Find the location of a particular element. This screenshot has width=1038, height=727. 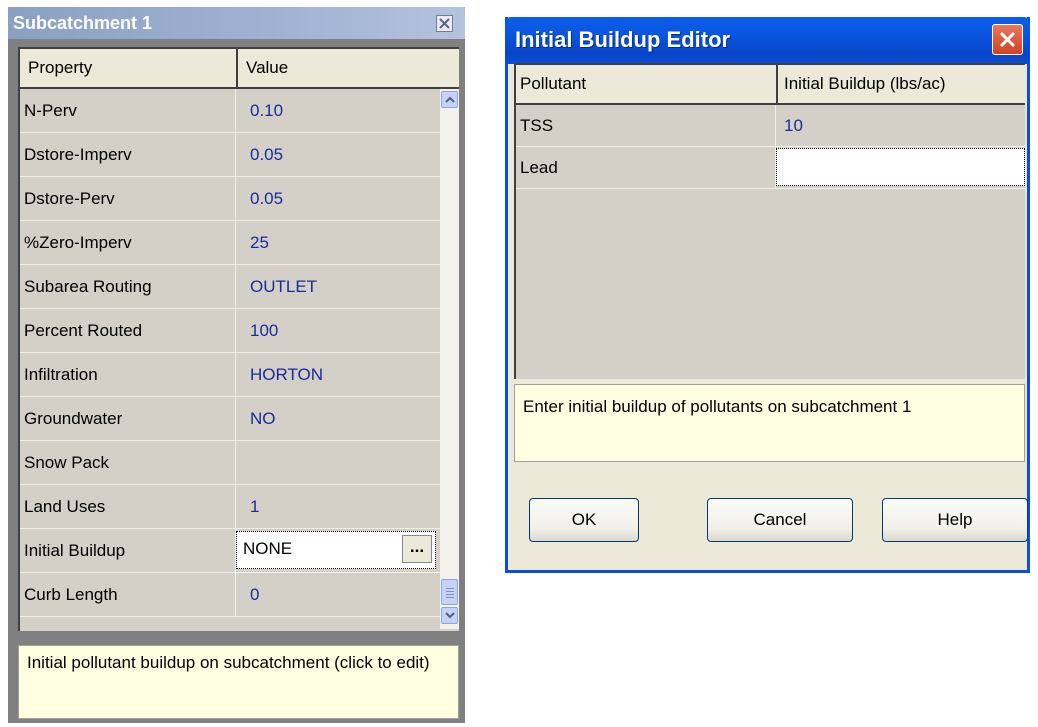

property-name: N-Perv is located at coordinates (128, 110).